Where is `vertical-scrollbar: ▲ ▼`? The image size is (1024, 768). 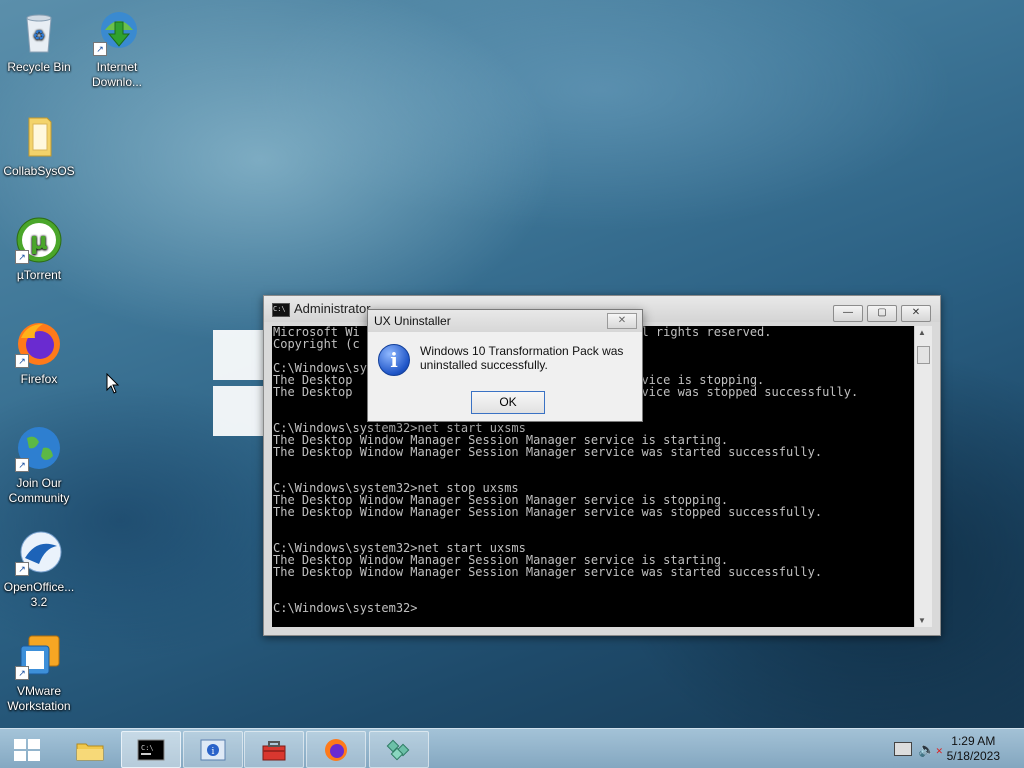 vertical-scrollbar: ▲ ▼ is located at coordinates (923, 476).